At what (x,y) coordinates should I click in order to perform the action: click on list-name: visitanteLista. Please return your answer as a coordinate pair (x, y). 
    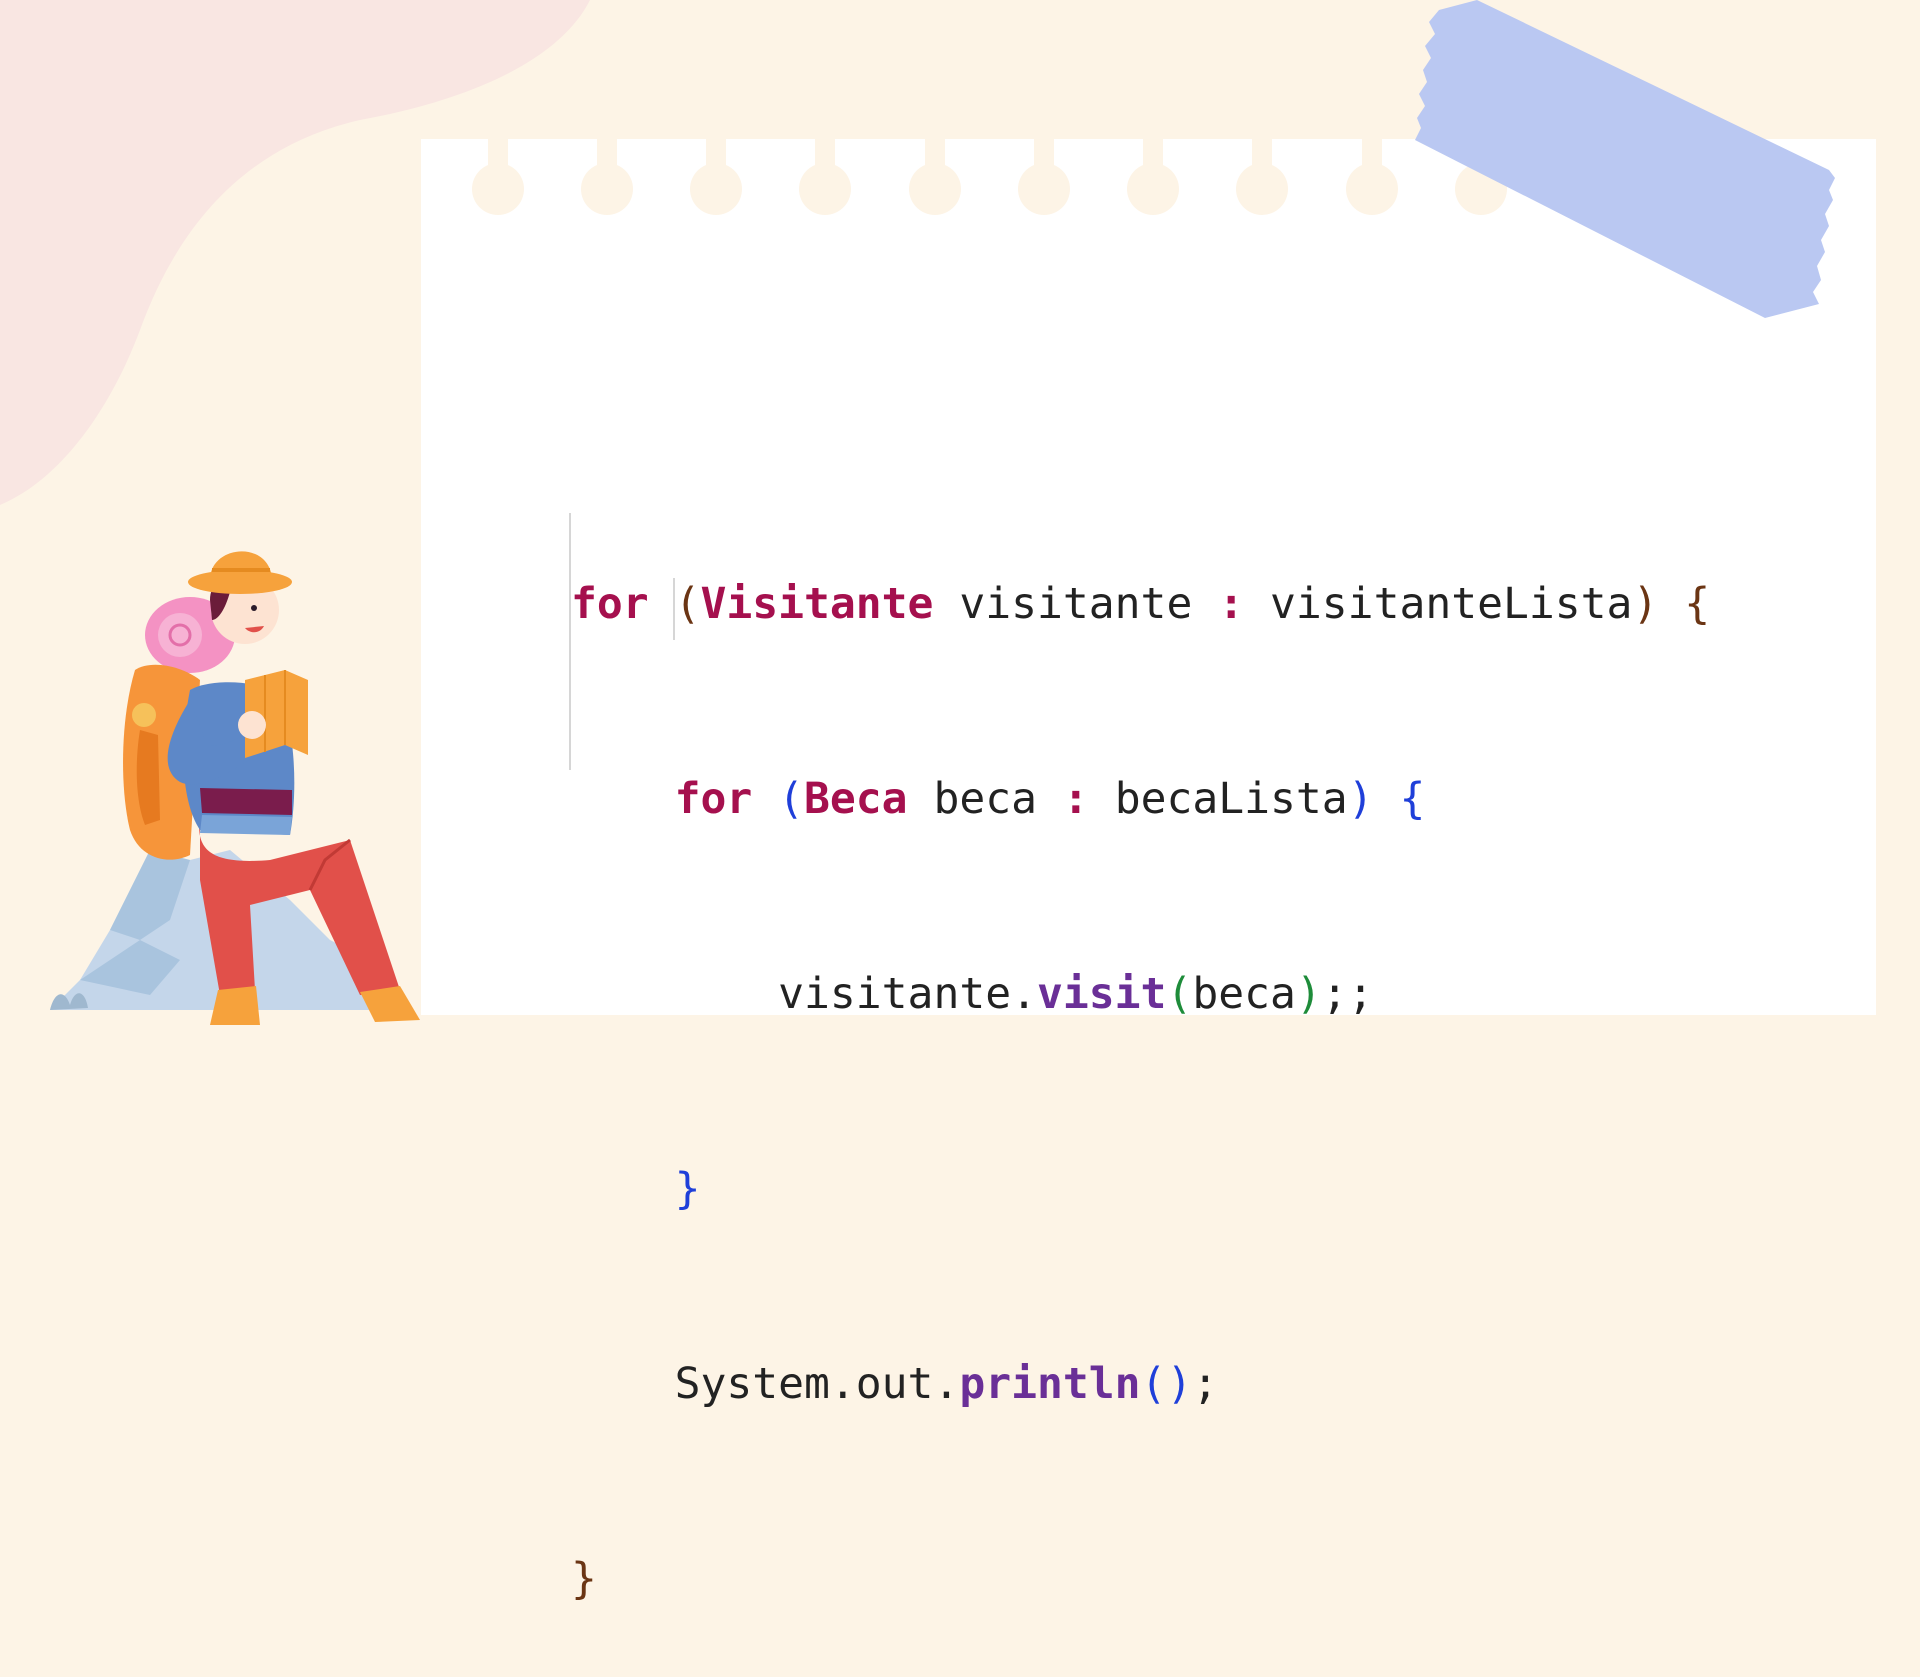
    Looking at the image, I should click on (1438, 604).